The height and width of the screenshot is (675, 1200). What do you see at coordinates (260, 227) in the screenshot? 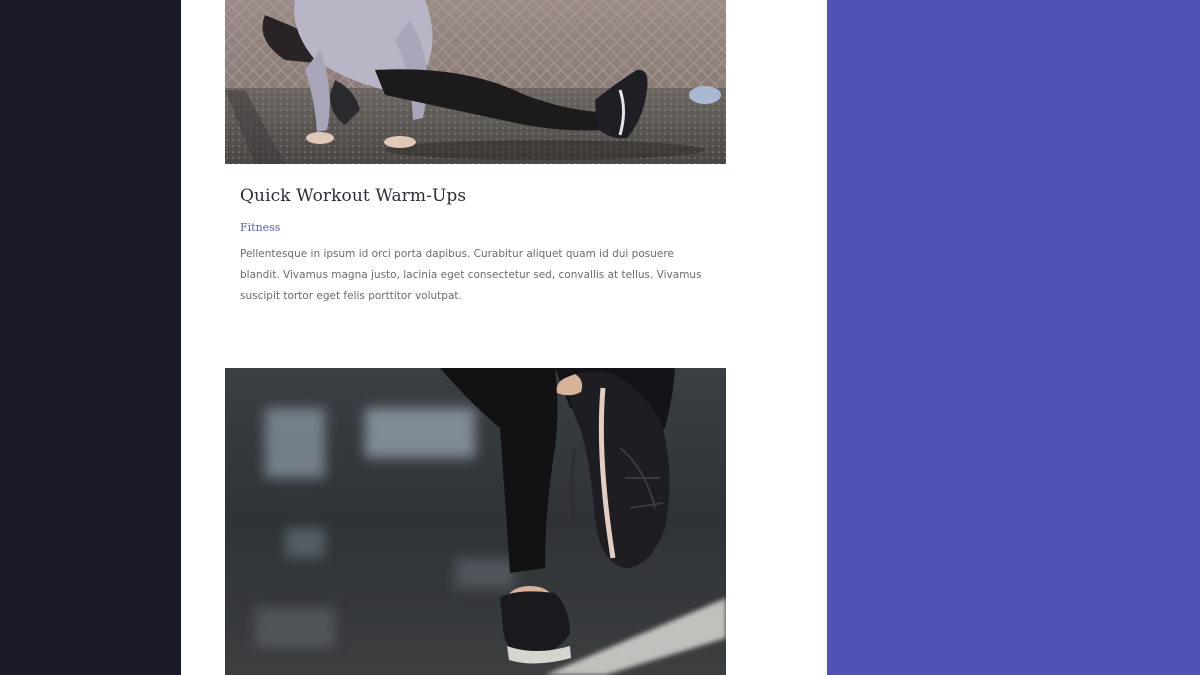
I see `post-category-link: Fitness` at bounding box center [260, 227].